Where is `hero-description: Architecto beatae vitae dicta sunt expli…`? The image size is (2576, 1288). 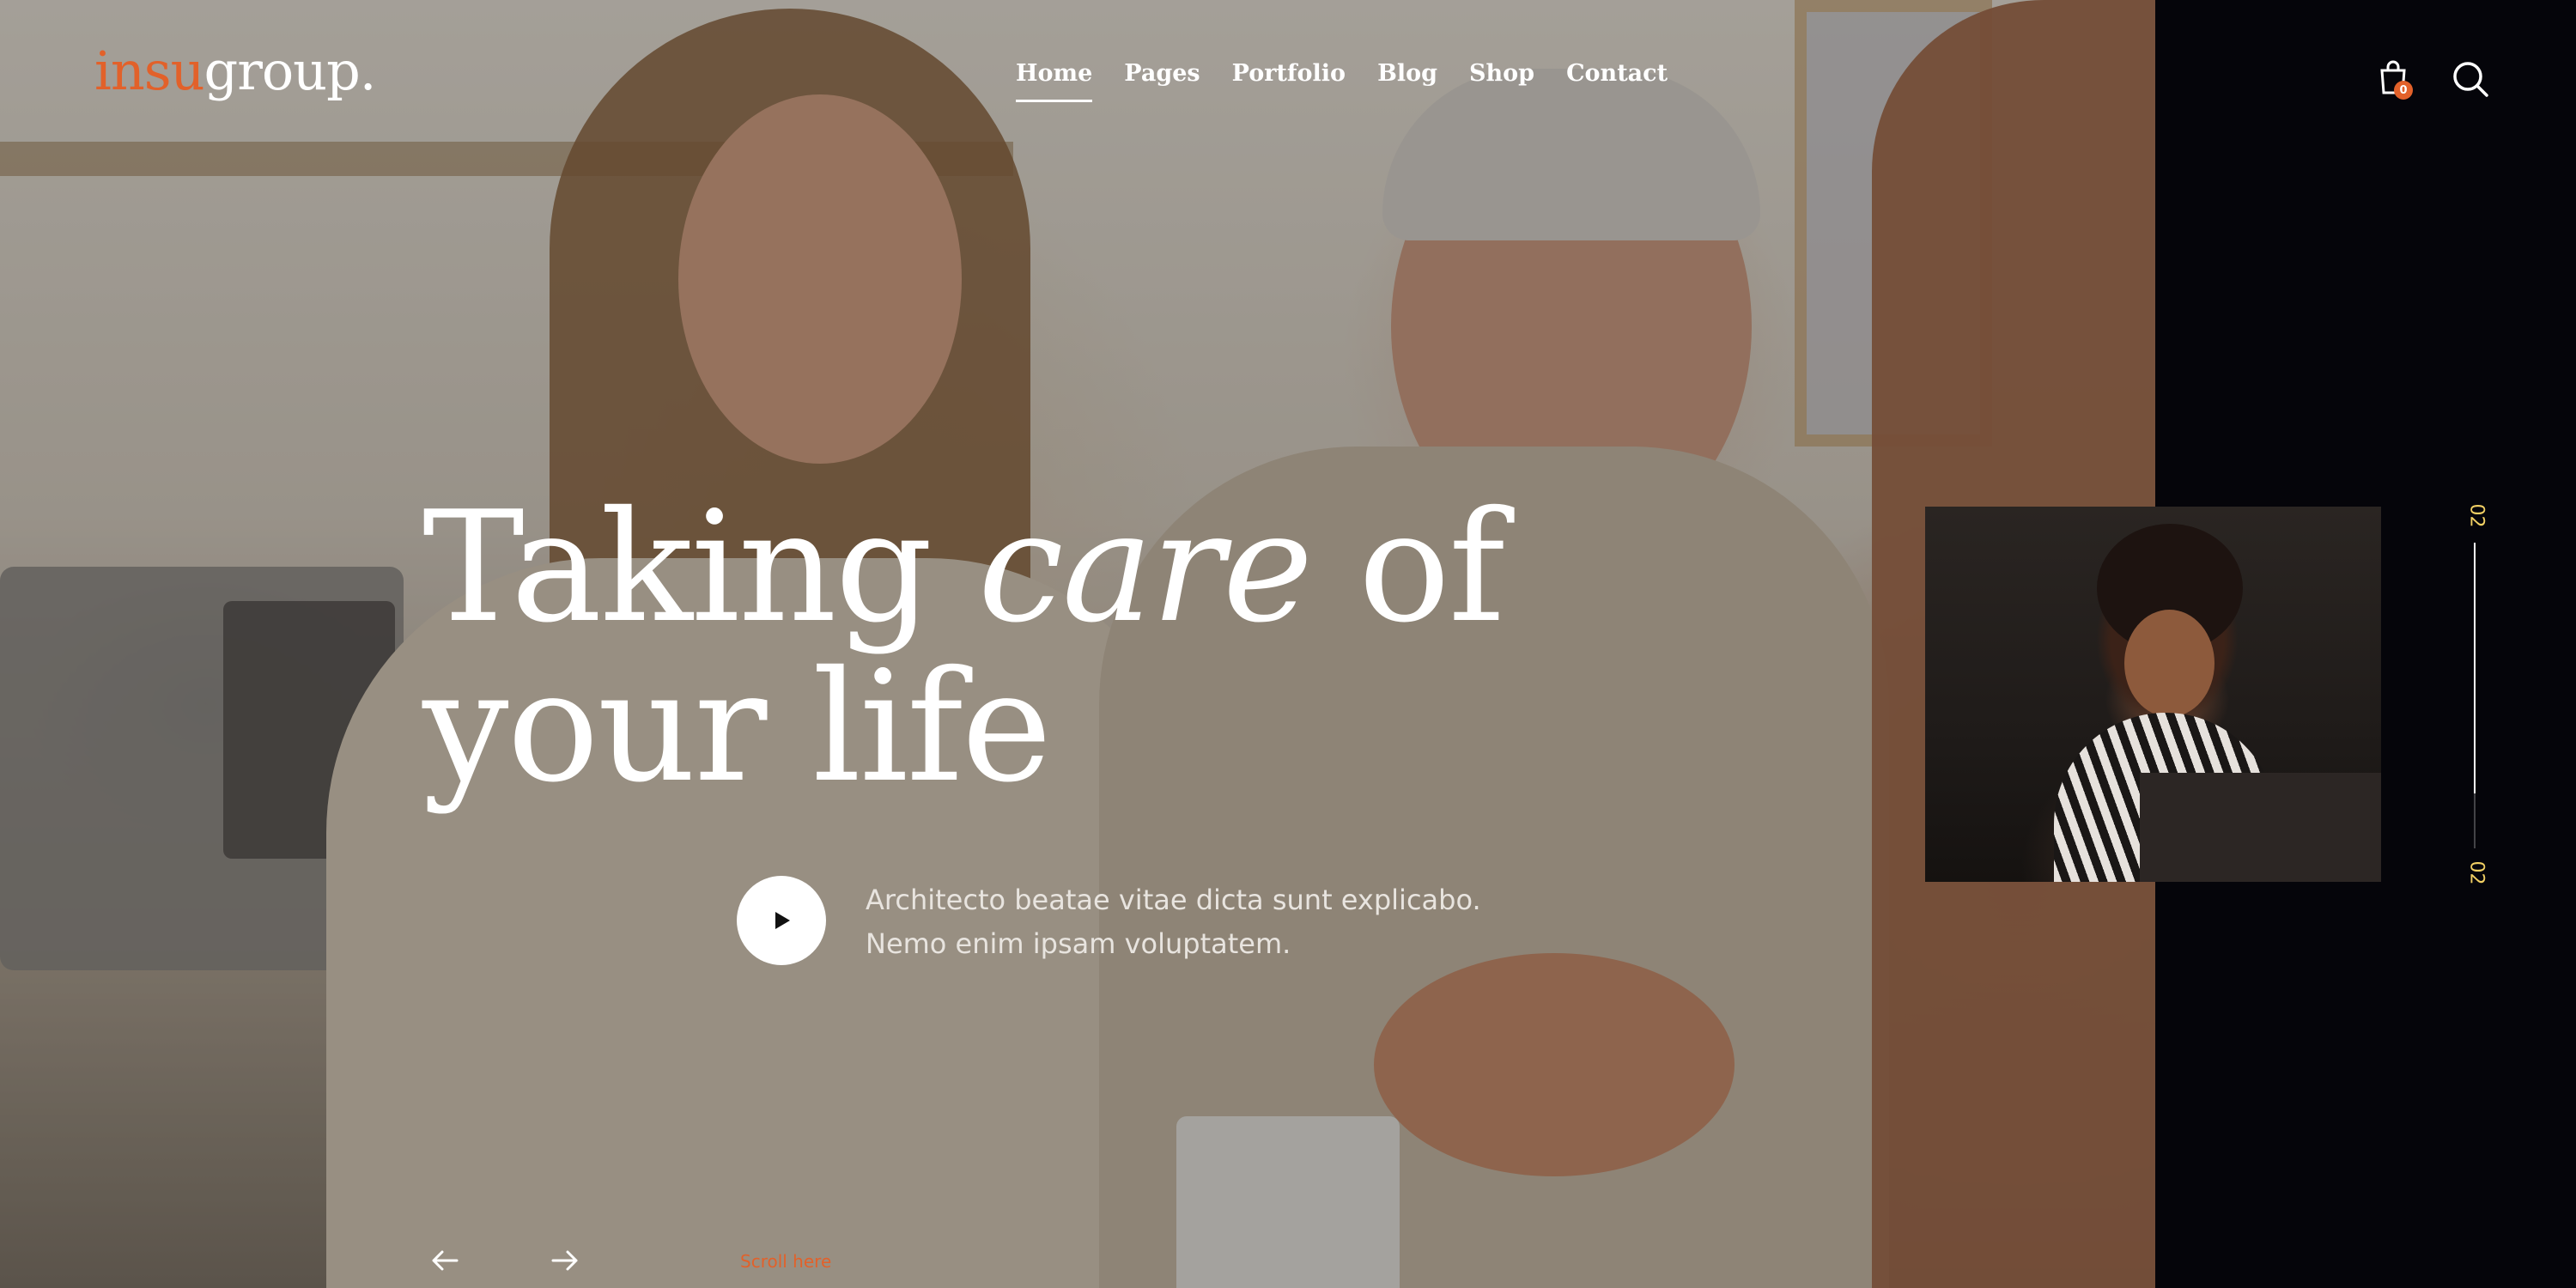
hero-description: Architecto beatae vitae dicta sunt expli… is located at coordinates (1173, 922).